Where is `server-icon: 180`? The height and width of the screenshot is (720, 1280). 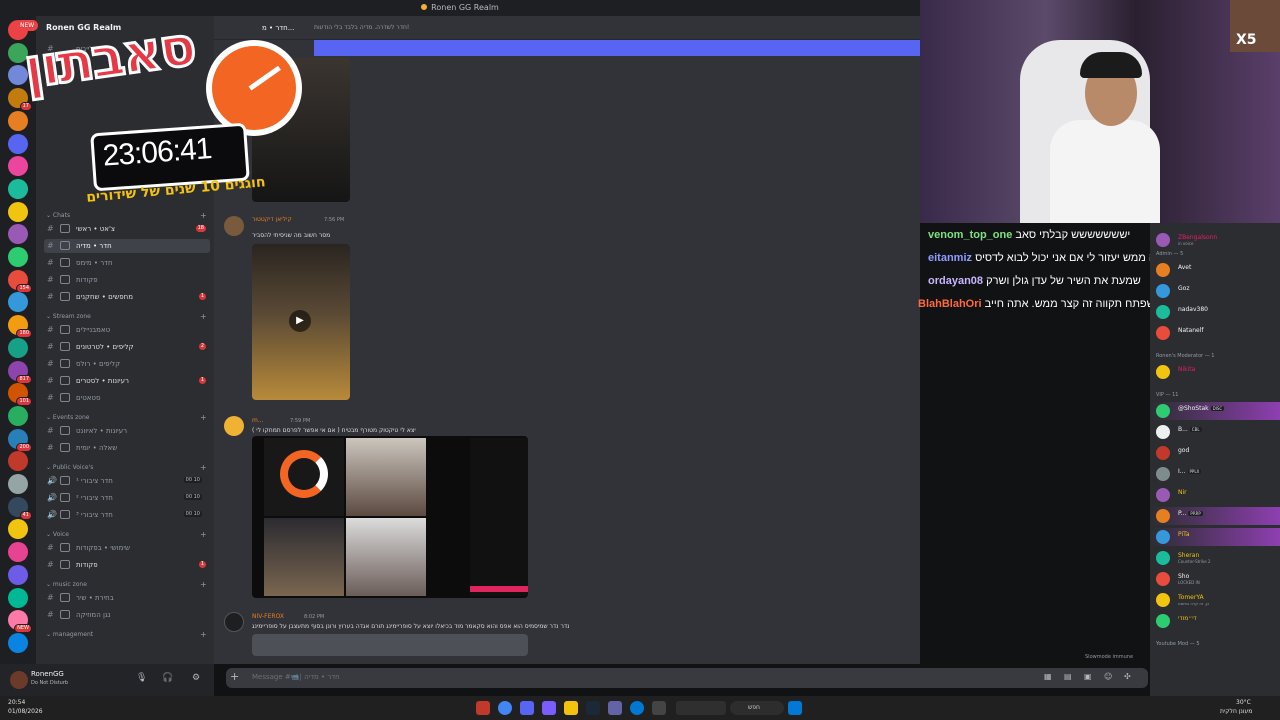
server-icon: 180 is located at coordinates (20, 327).